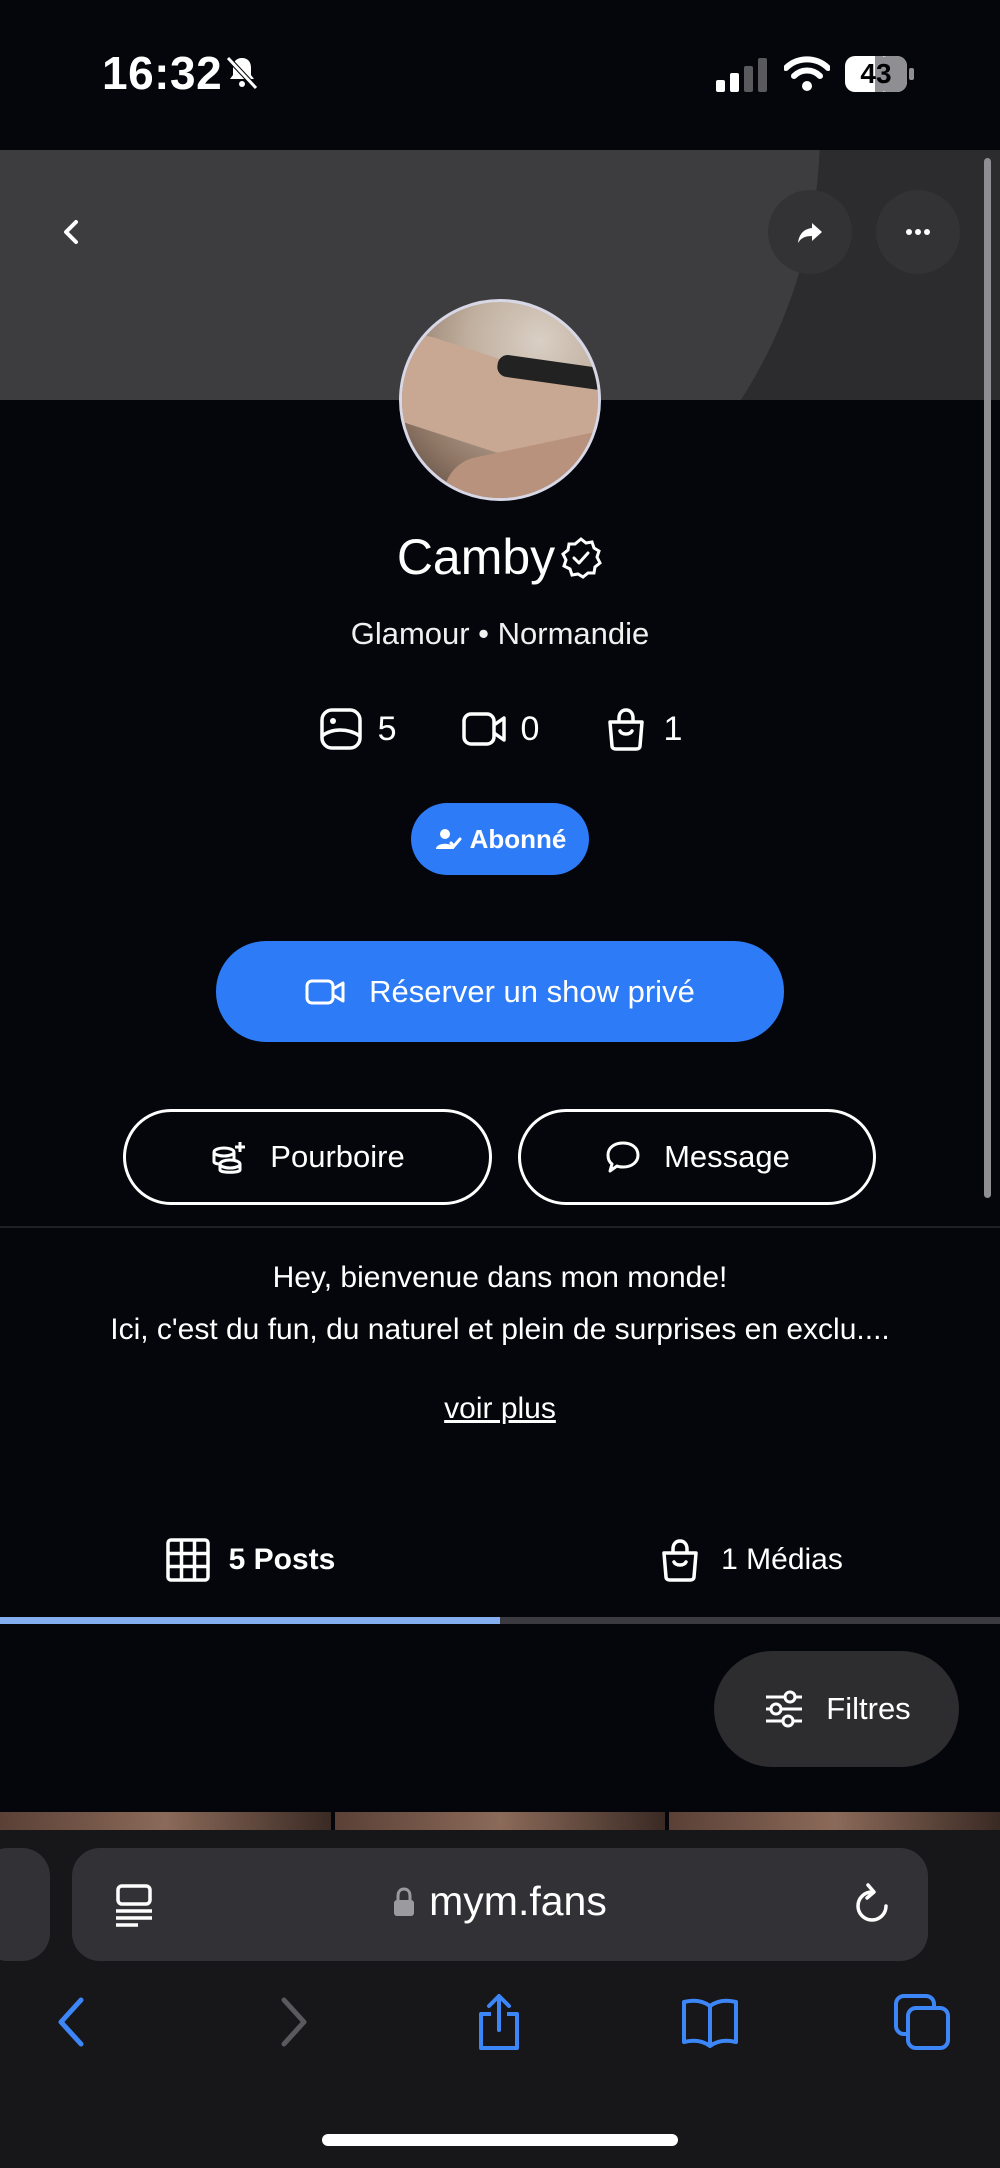 The width and height of the screenshot is (1000, 2168). I want to click on stat-videos: 0, so click(500, 729).